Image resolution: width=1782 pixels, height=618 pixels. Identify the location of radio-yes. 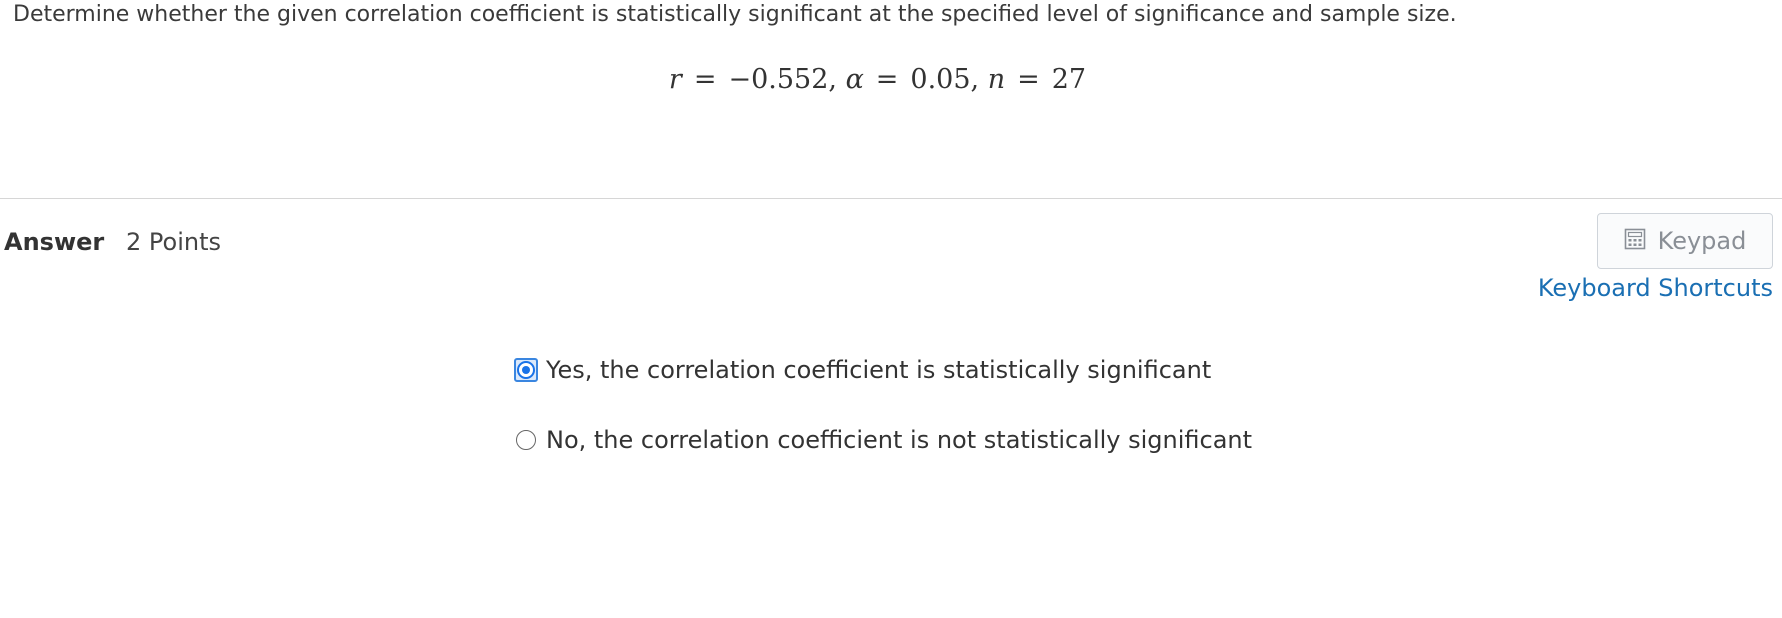
(526, 370).